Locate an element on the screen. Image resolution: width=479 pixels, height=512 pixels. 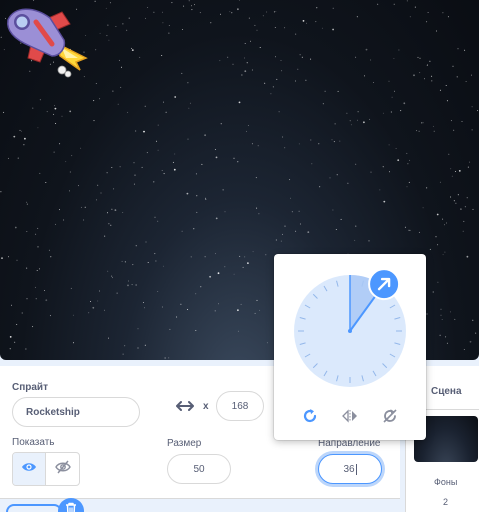
all-around-rotation-button is located at coordinates (310, 418).